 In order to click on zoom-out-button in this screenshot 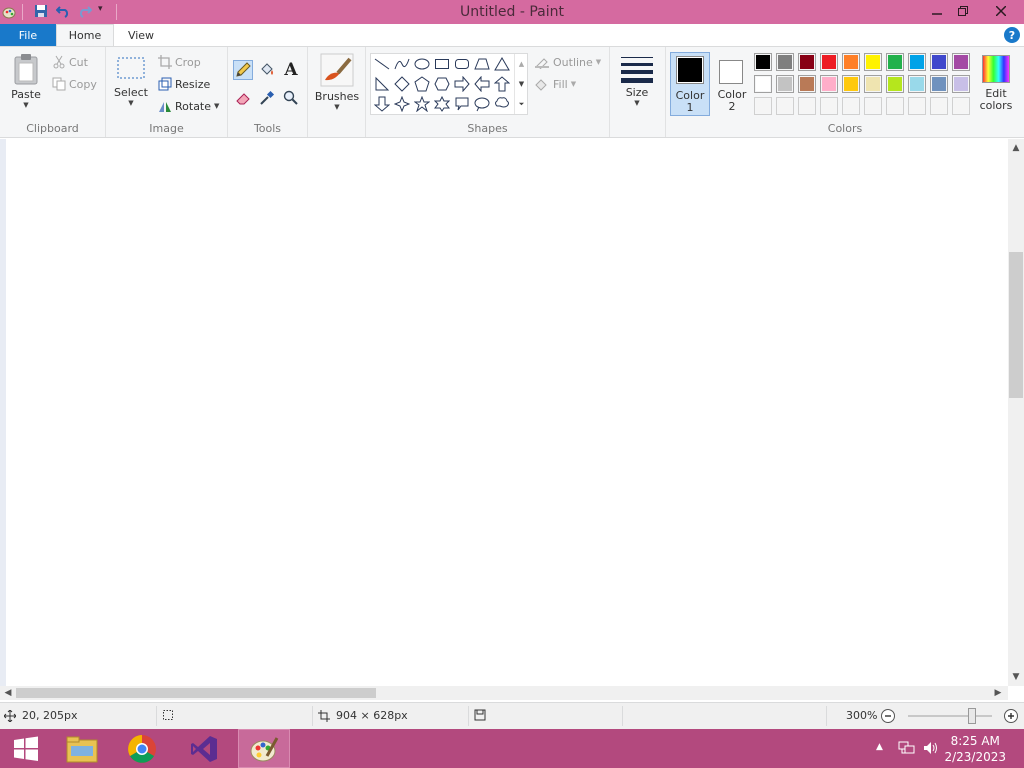, I will do `click(888, 716)`.